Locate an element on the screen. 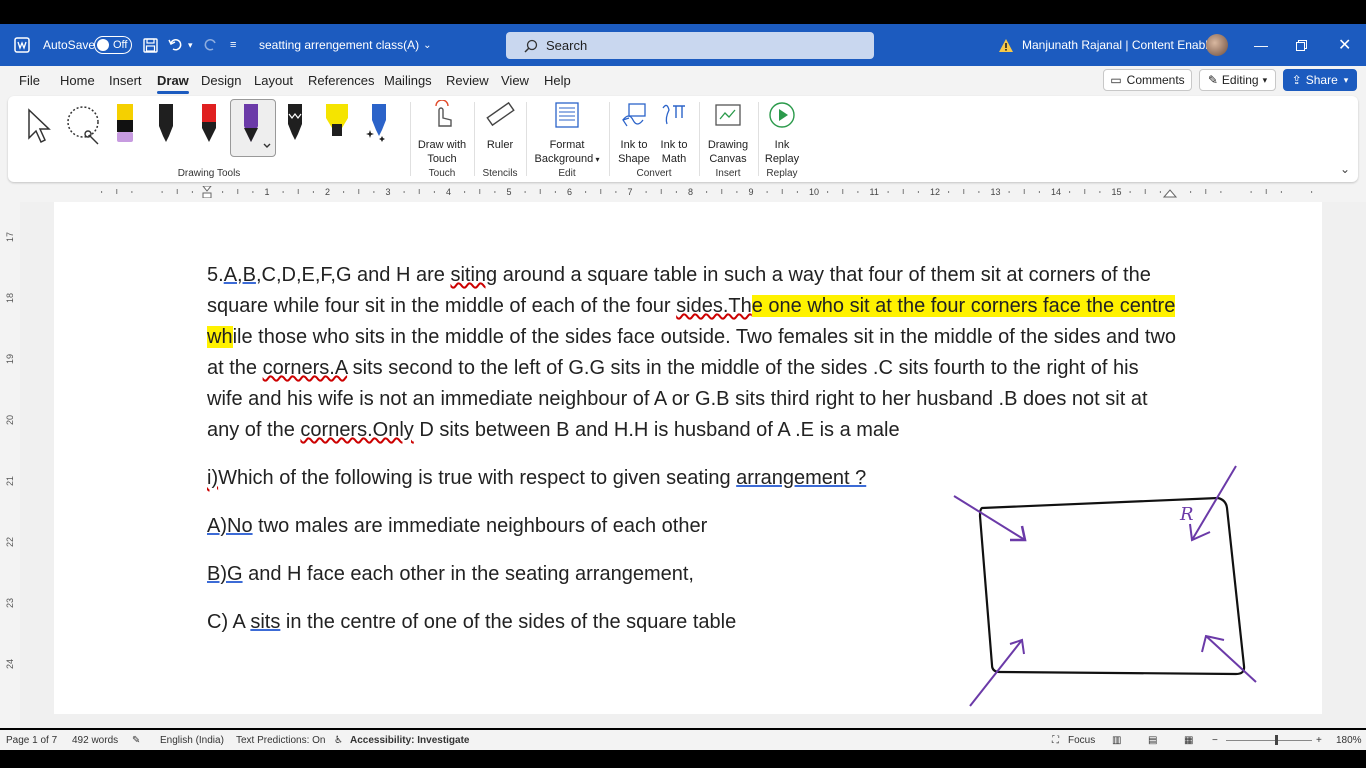 The width and height of the screenshot is (1366, 768). word-icon is located at coordinates (22, 45).